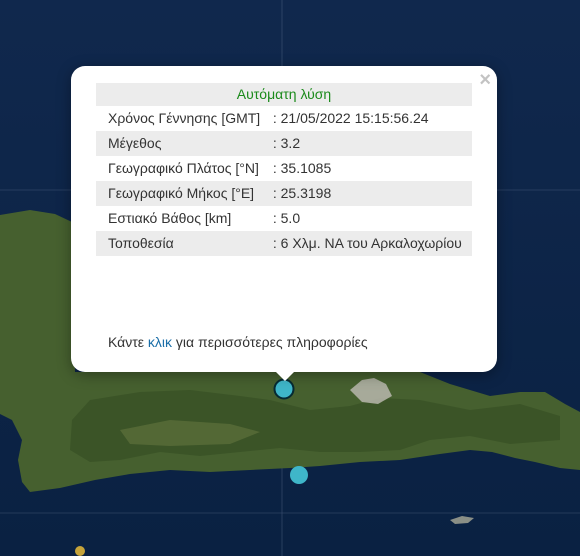 Image resolution: width=580 pixels, height=556 pixels. I want to click on detail-label: Γεωγραφικό Πλάτος [°N], so click(183, 168).